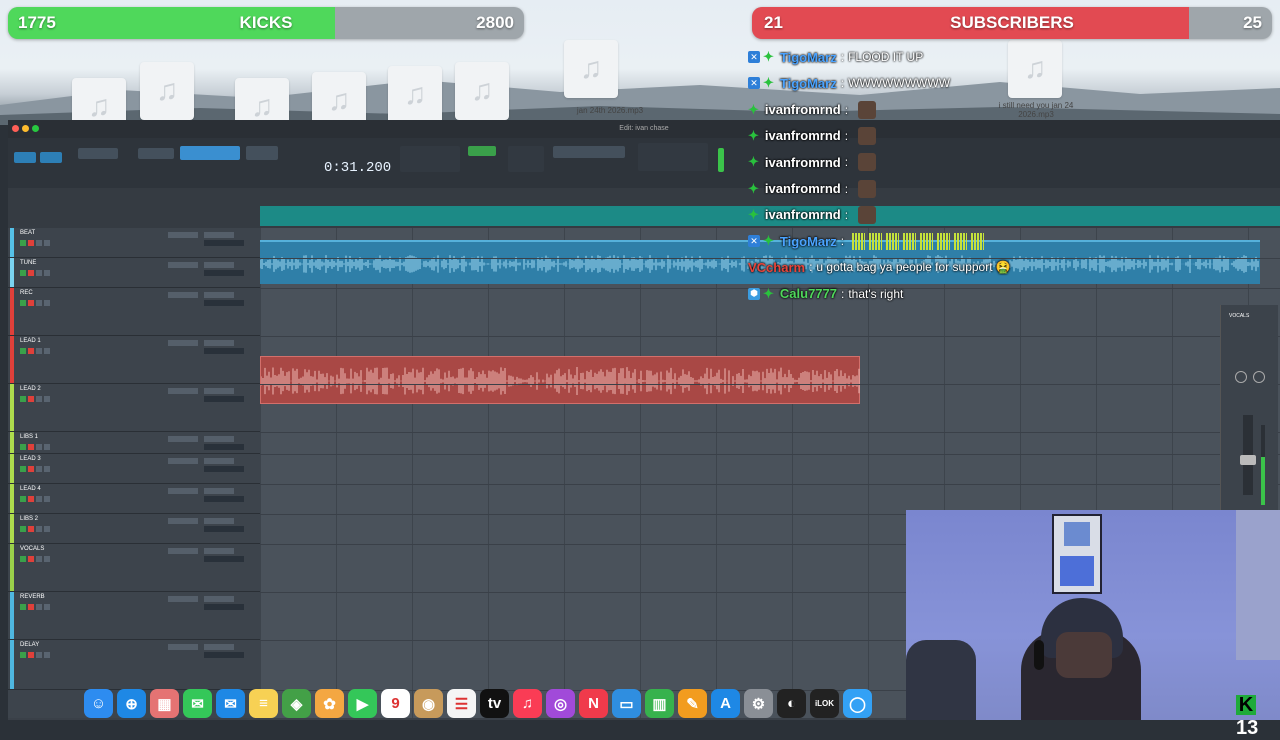 This screenshot has width=1280, height=740. What do you see at coordinates (134, 665) in the screenshot?
I see `track-row: DELAY` at bounding box center [134, 665].